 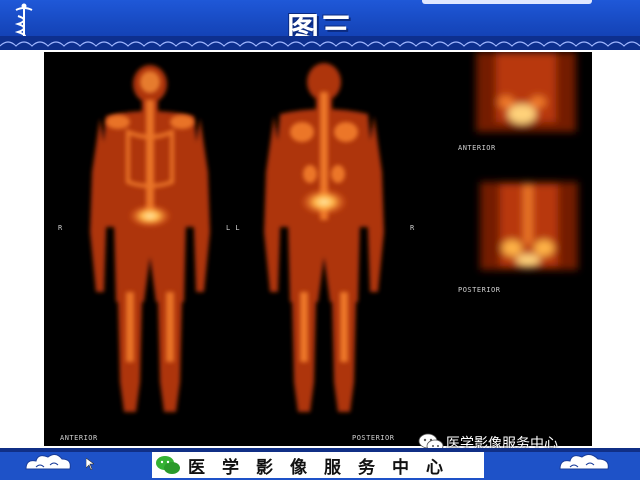 What do you see at coordinates (412, 228) in the screenshot?
I see `scan-label-r-right: R` at bounding box center [412, 228].